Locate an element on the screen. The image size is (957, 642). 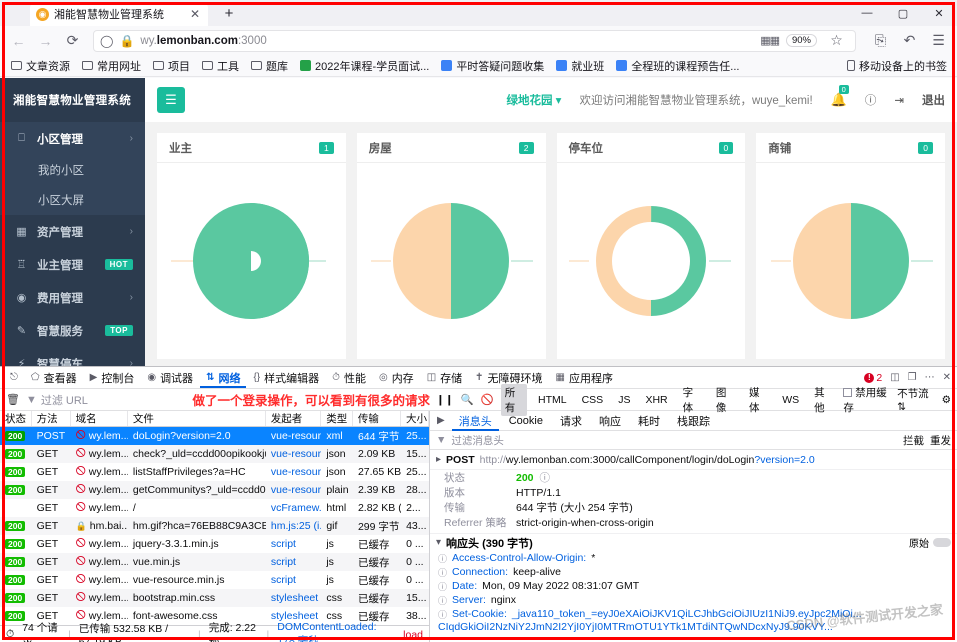
tab-timings: 耗时 is located at coordinates (649, 421).